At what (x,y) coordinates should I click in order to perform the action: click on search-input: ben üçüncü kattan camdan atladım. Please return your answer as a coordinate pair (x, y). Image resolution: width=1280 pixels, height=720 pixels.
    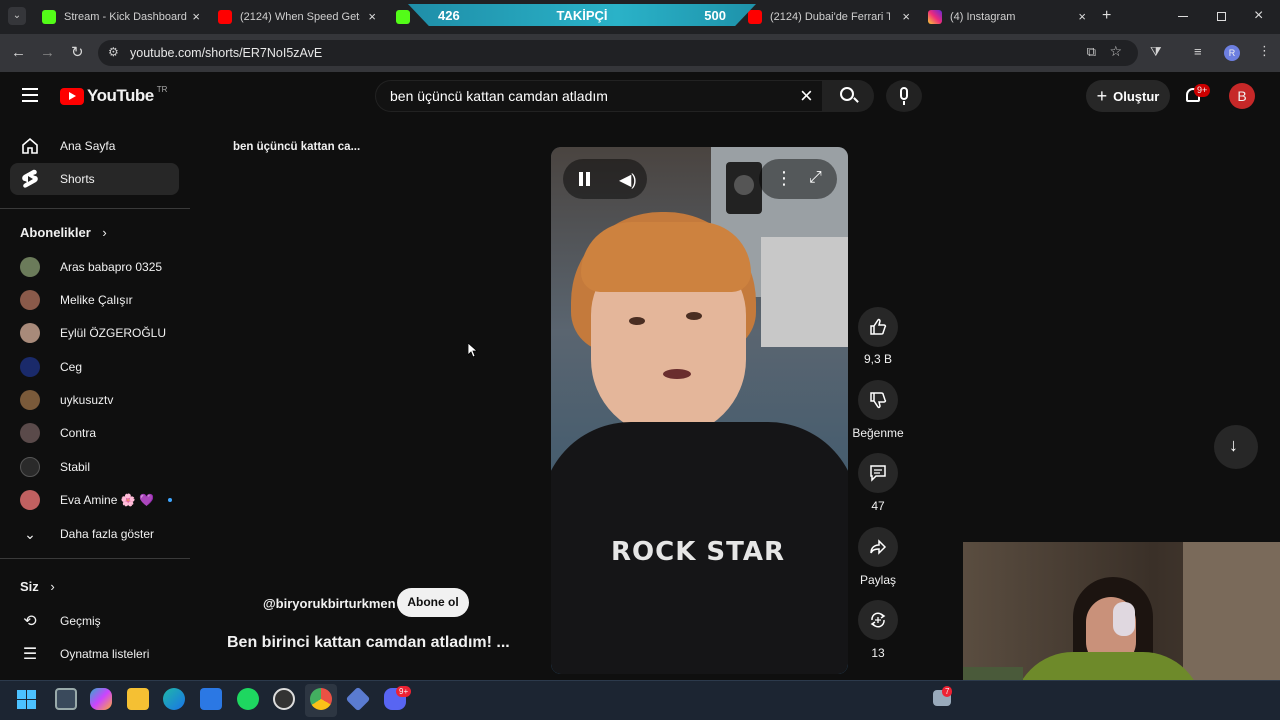
    Looking at the image, I should click on (599, 96).